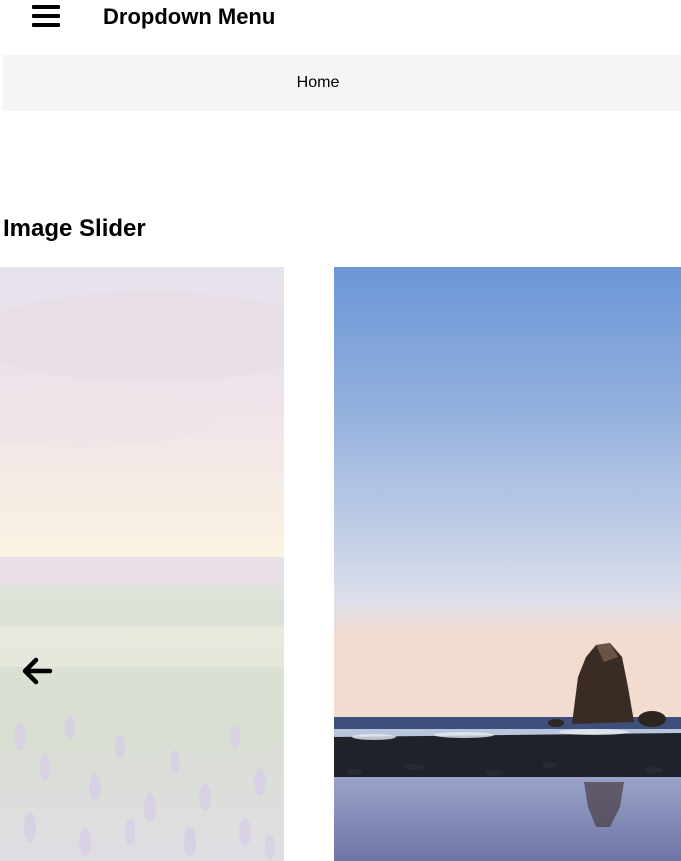 The width and height of the screenshot is (681, 861). What do you see at coordinates (189, 16) in the screenshot?
I see `page-title: Dropdown Menu` at bounding box center [189, 16].